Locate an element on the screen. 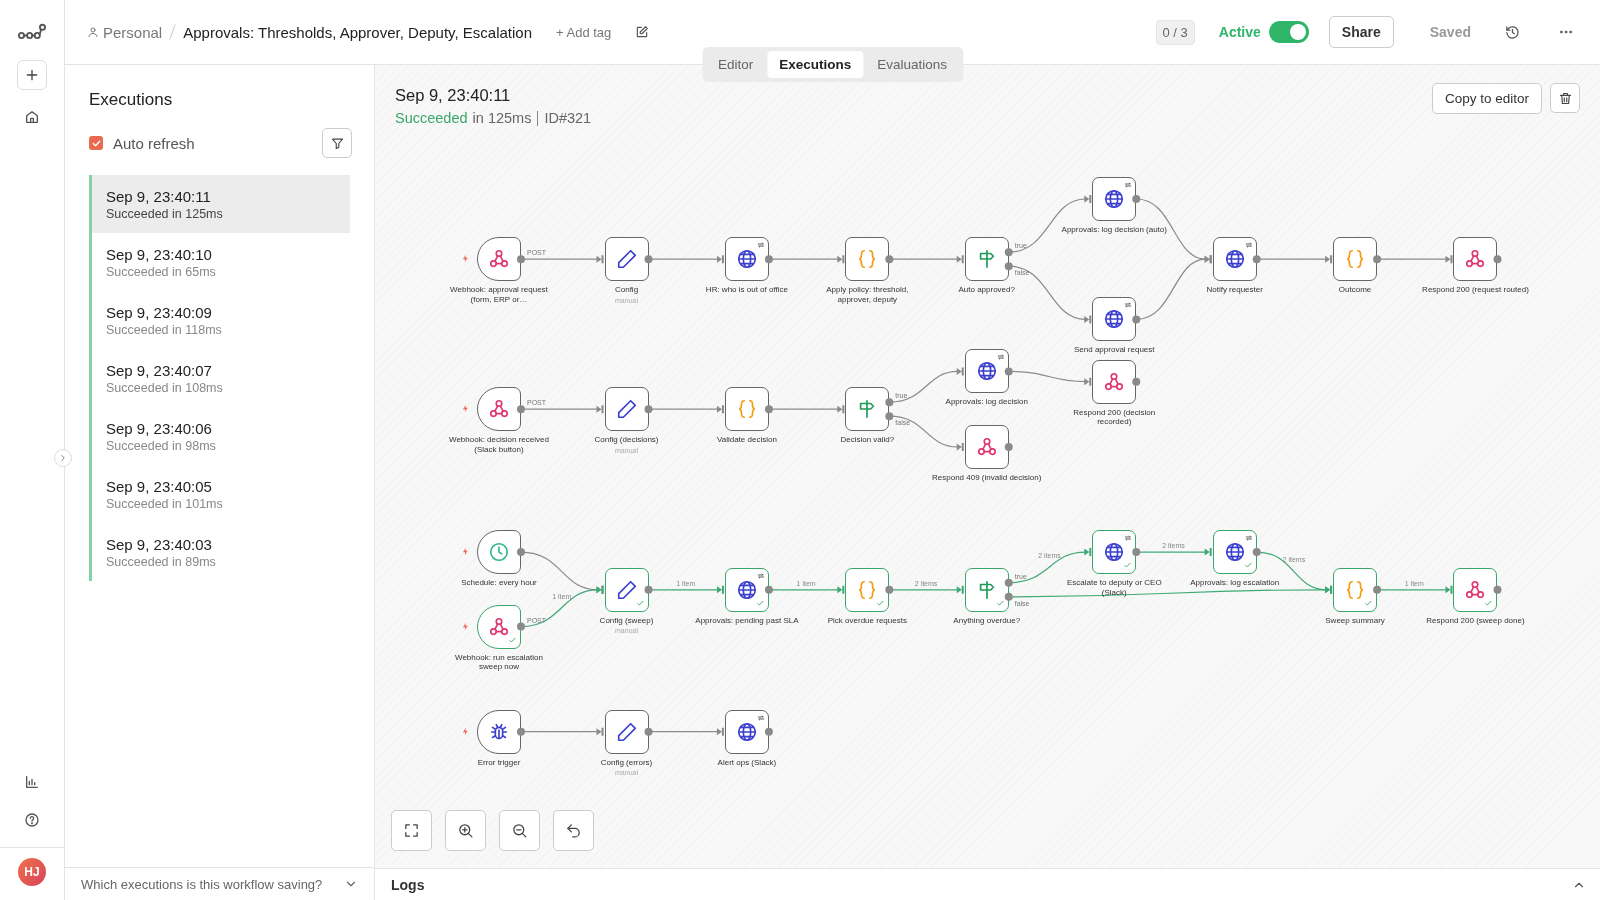  breadcrumb-link: Personal is located at coordinates (133, 32).